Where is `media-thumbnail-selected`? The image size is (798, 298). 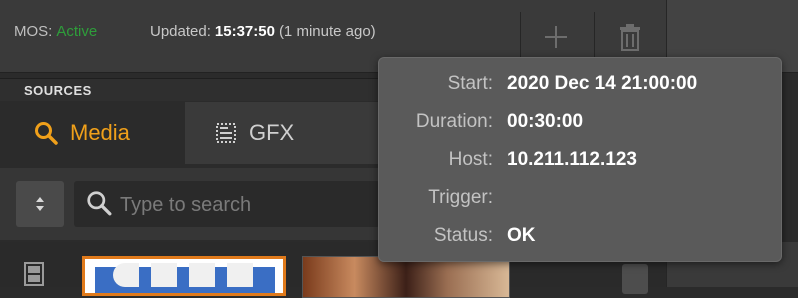 media-thumbnail-selected is located at coordinates (184, 276).